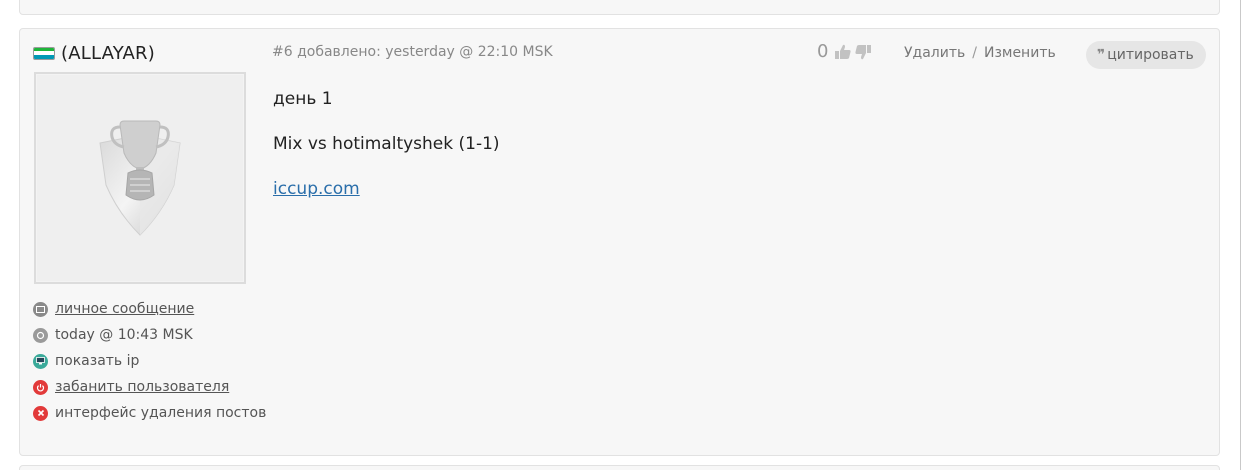  What do you see at coordinates (44, 53) in the screenshot?
I see `country-flag-icon` at bounding box center [44, 53].